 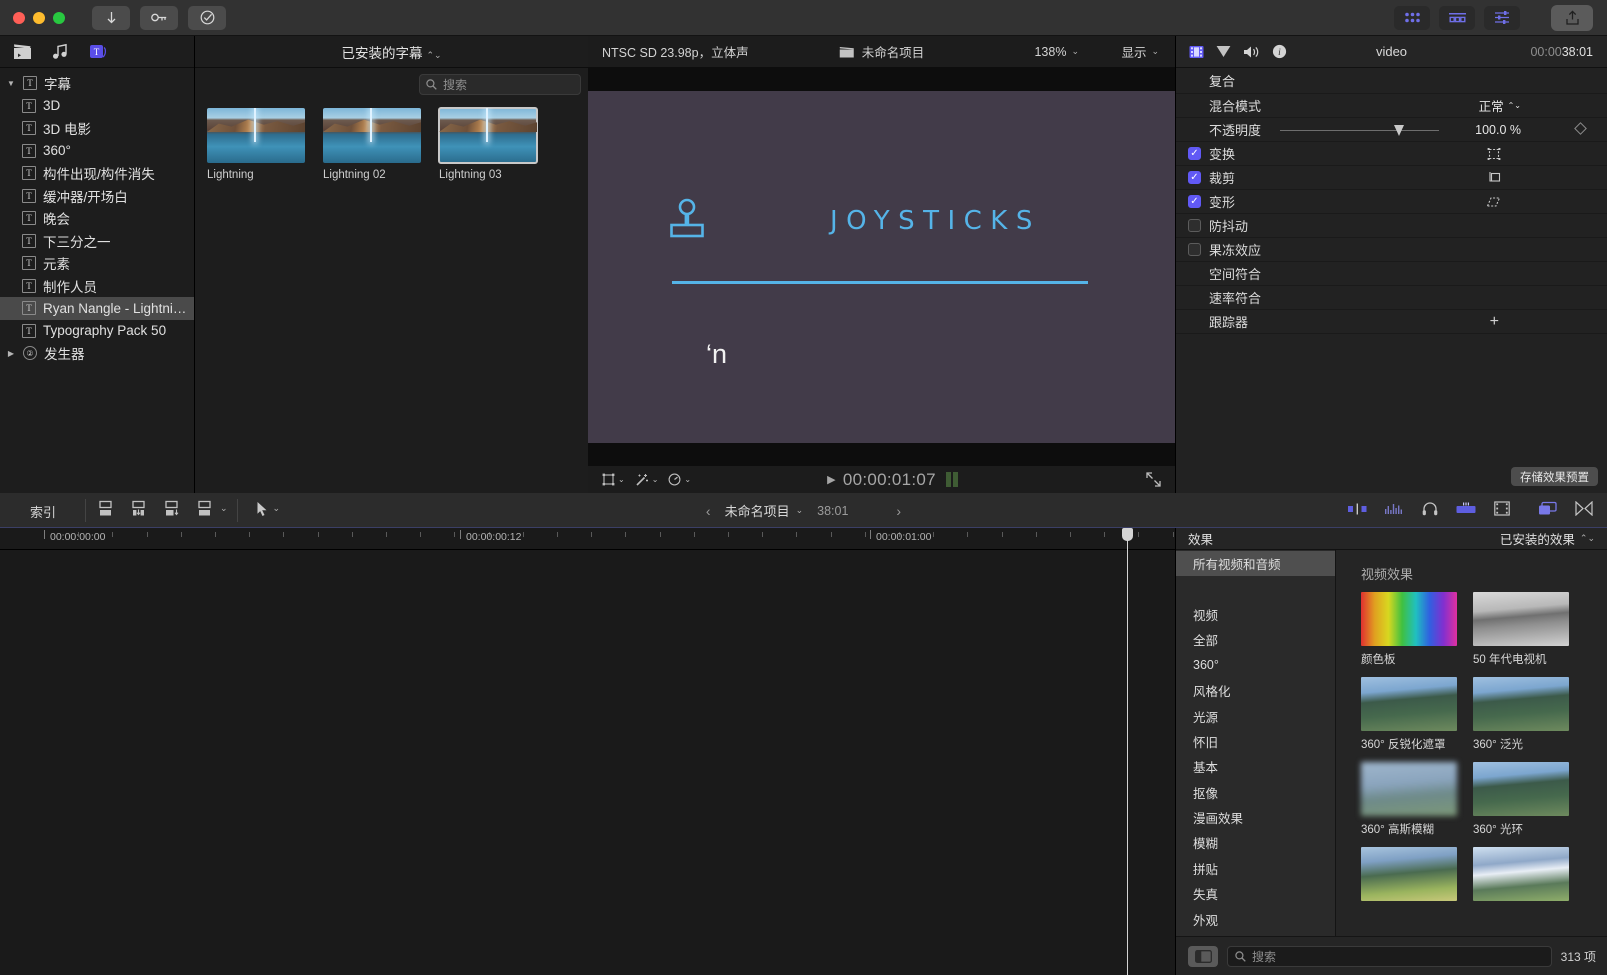 What do you see at coordinates (1359, 130) in the screenshot?
I see `inspector-row-slider` at bounding box center [1359, 130].